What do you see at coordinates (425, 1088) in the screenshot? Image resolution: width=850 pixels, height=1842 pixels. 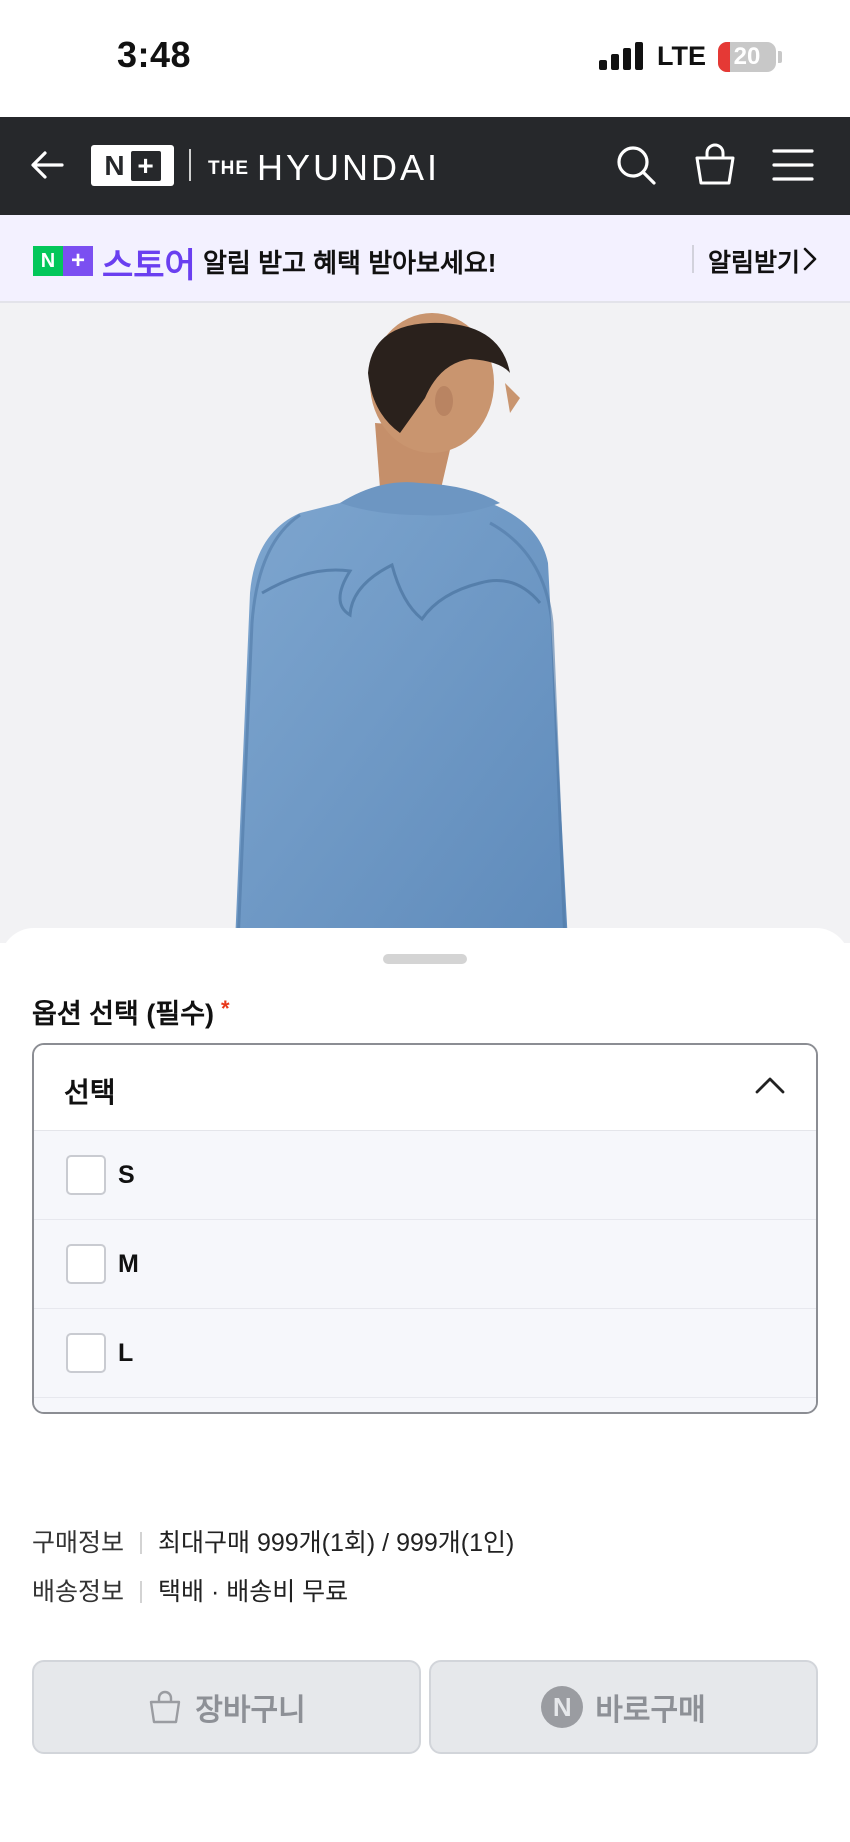 I see `option-select-toggle: 선택` at bounding box center [425, 1088].